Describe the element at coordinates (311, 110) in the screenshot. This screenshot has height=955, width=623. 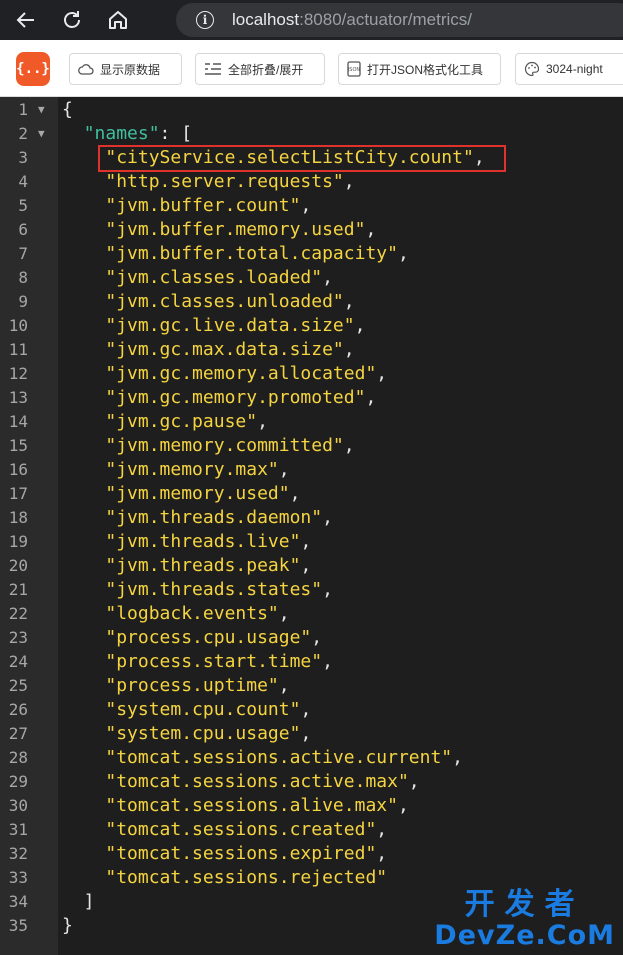
I see `code-line: 1 ▼ {` at that location.